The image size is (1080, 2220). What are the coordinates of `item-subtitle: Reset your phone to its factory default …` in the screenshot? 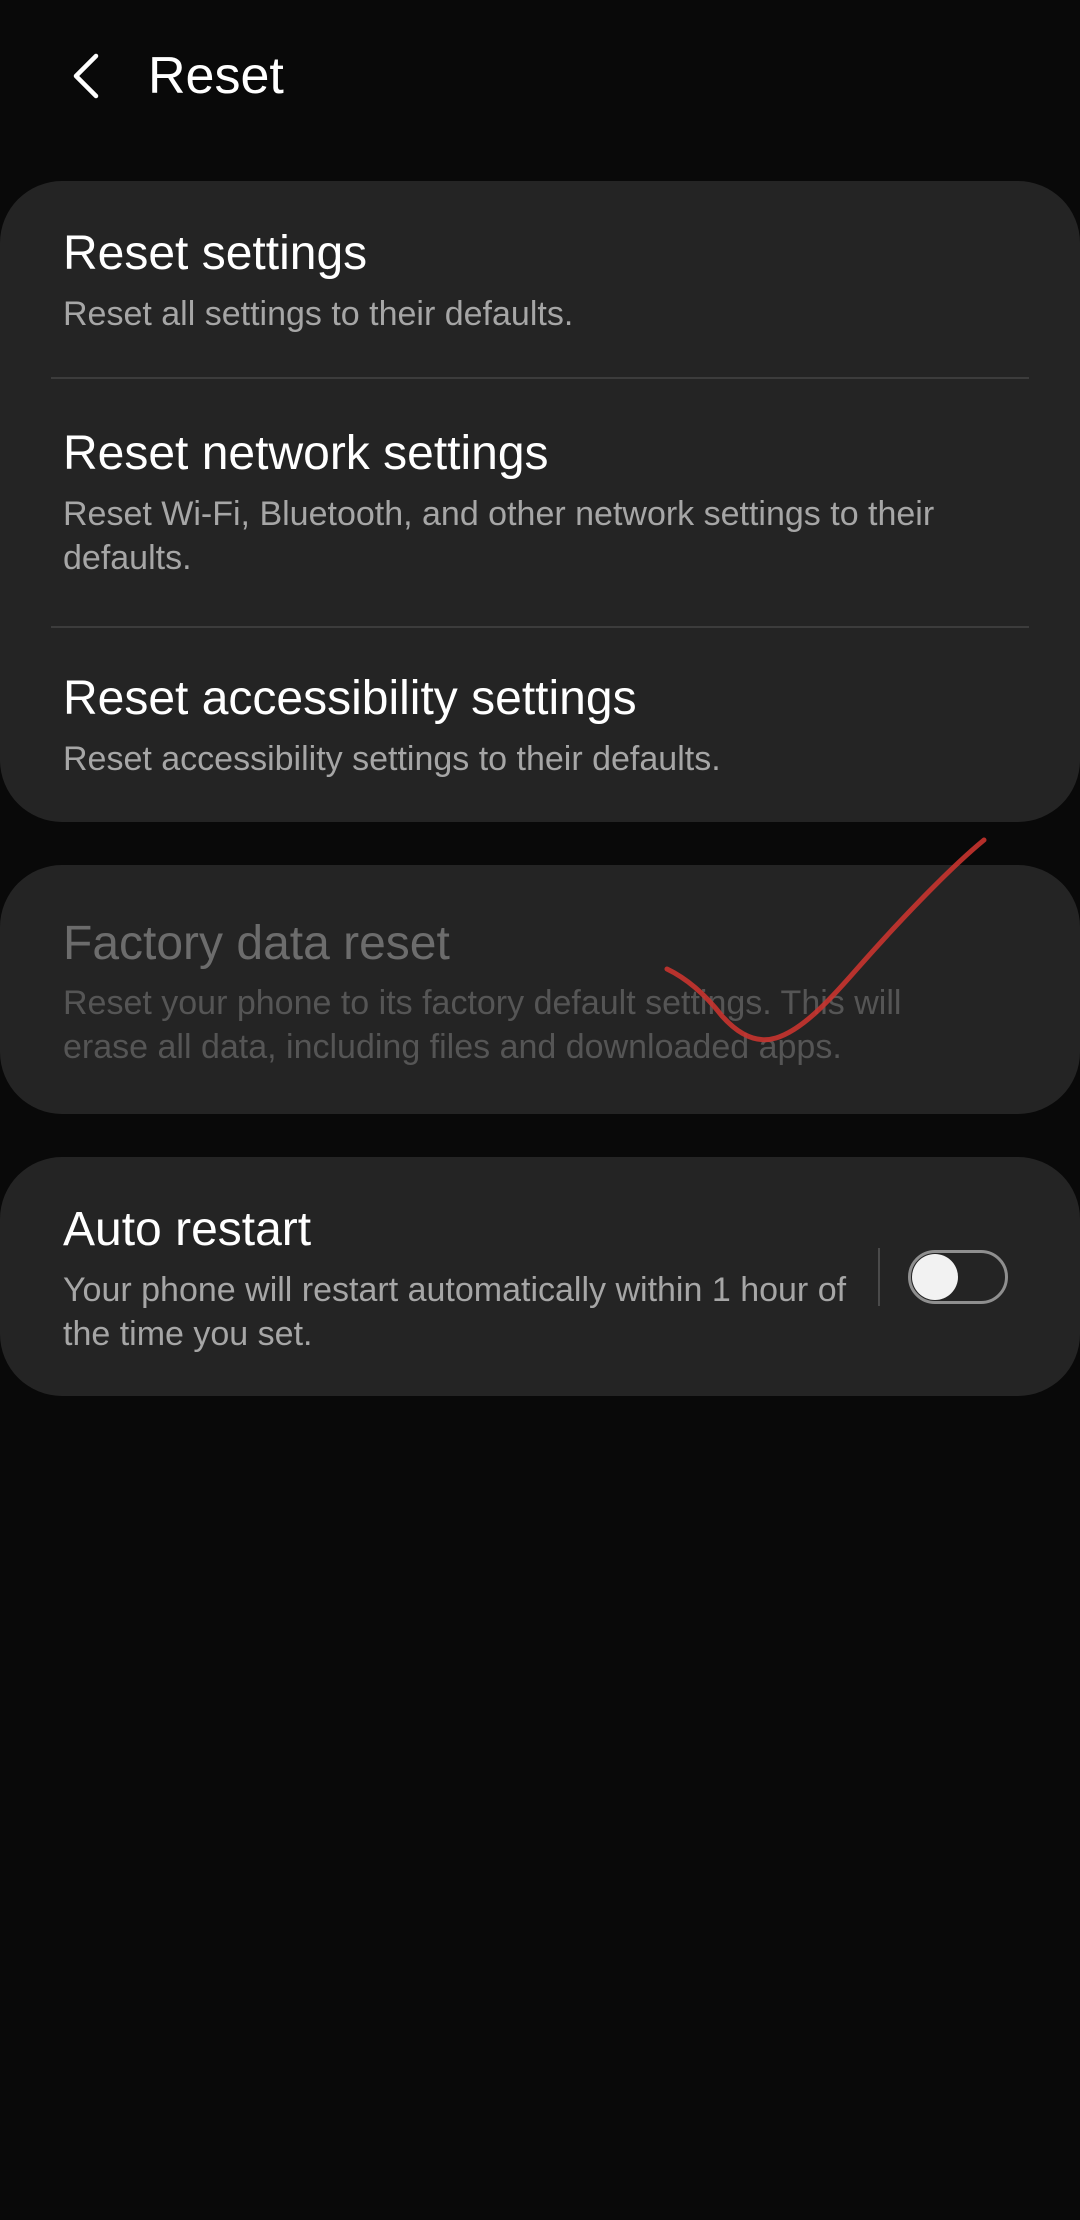 It's located at (482, 1025).